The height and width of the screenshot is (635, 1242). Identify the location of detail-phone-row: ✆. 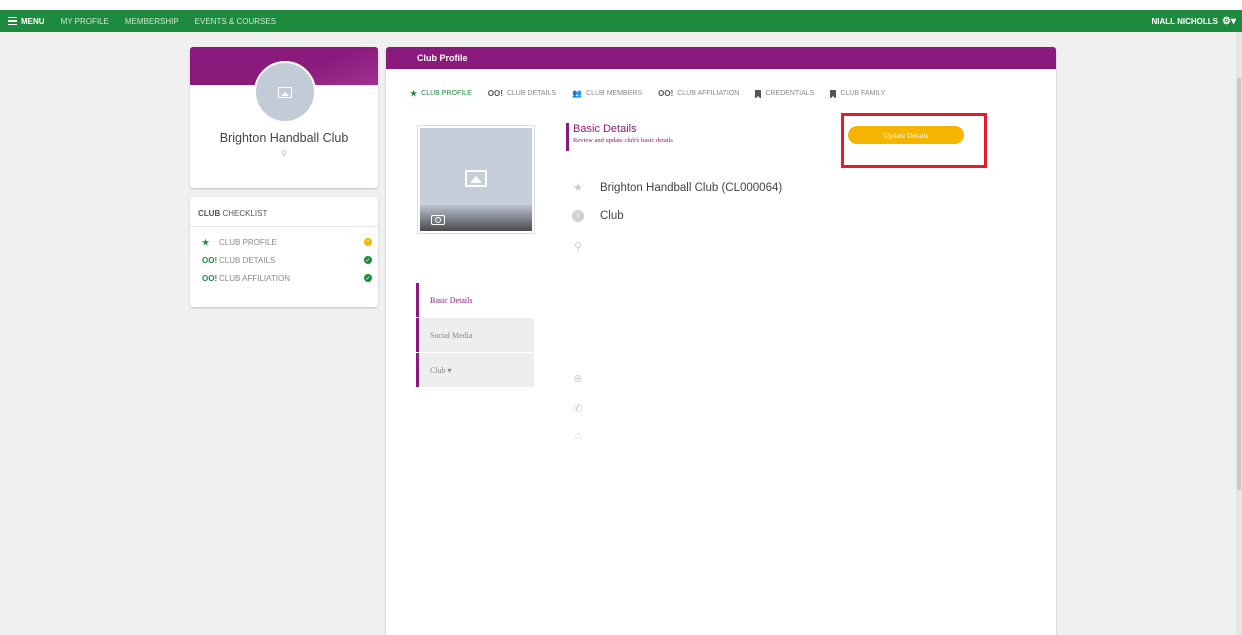
(578, 408).